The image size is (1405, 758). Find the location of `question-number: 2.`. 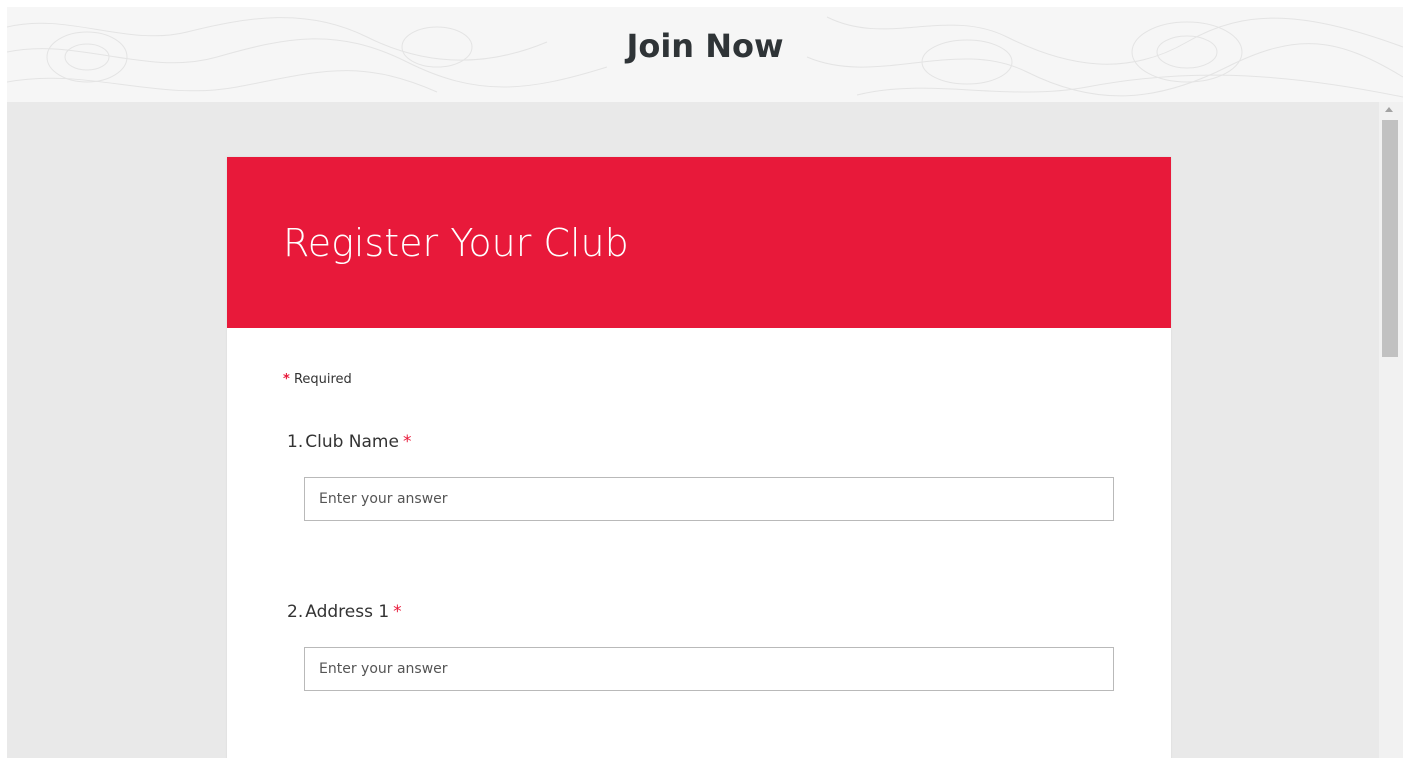

question-number: 2. is located at coordinates (295, 612).